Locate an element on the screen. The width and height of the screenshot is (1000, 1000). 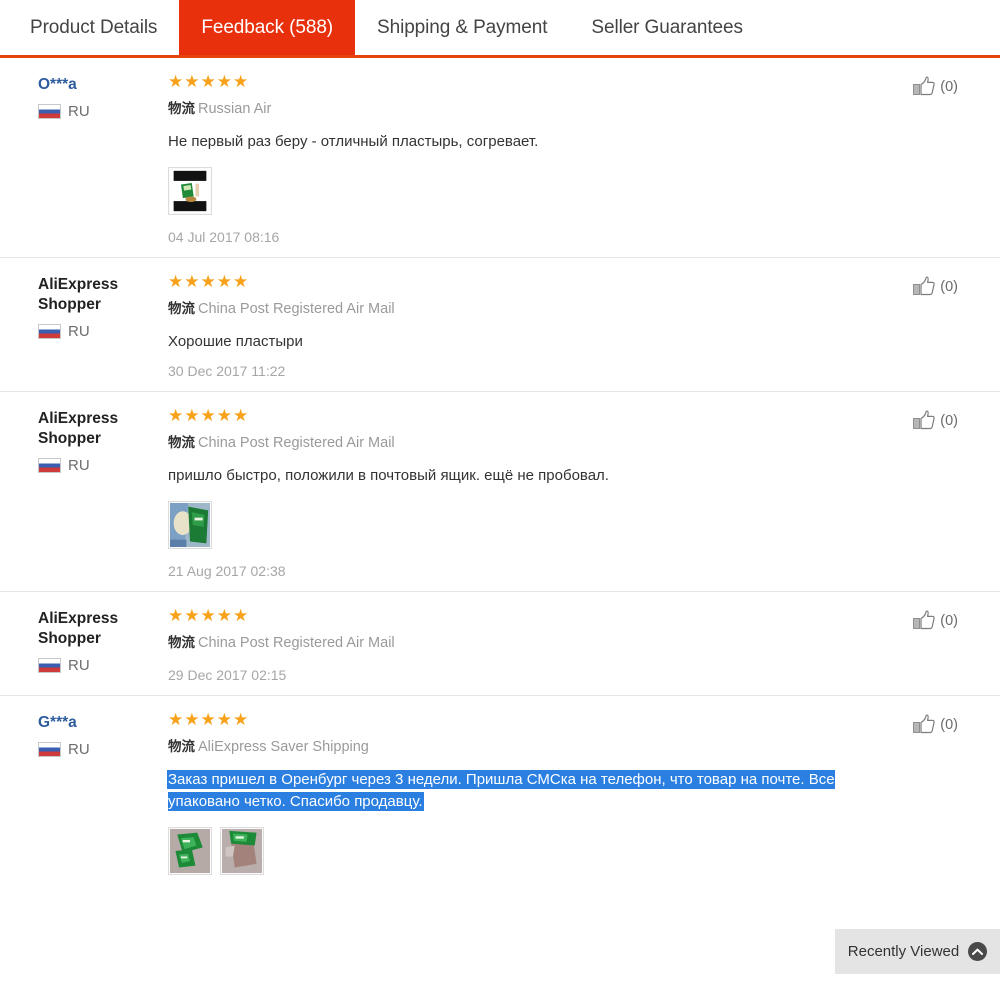
review-photo-green-packets is located at coordinates (190, 851).